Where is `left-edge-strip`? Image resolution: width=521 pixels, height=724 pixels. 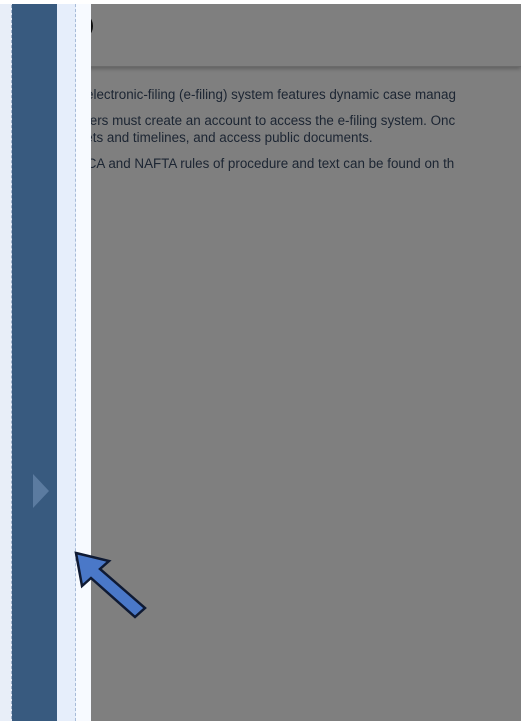
left-edge-strip is located at coordinates (6, 362).